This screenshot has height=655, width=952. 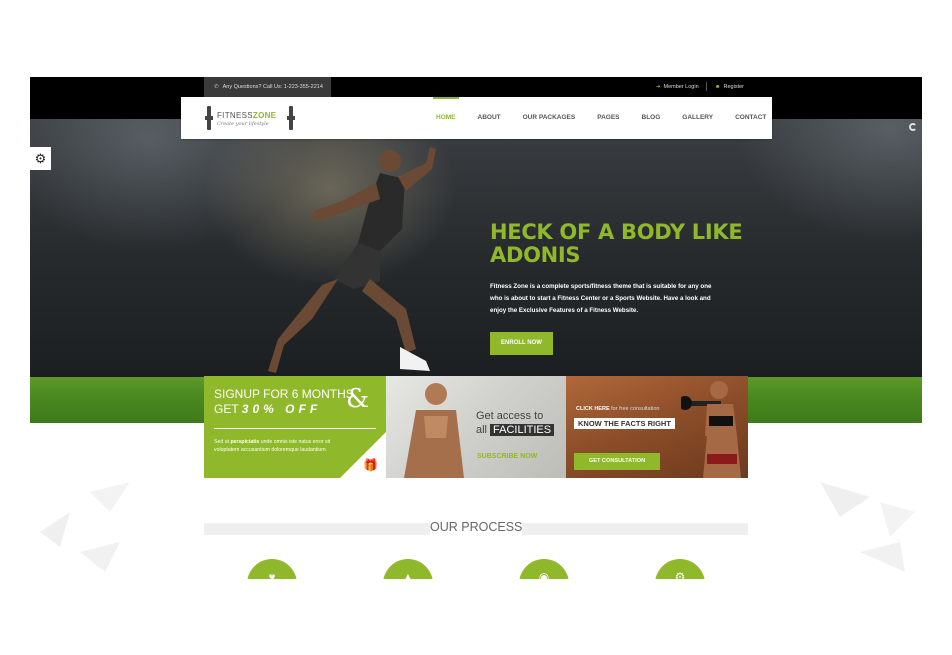 What do you see at coordinates (750, 118) in the screenshot?
I see `menu-item-contact: CONTACT` at bounding box center [750, 118].